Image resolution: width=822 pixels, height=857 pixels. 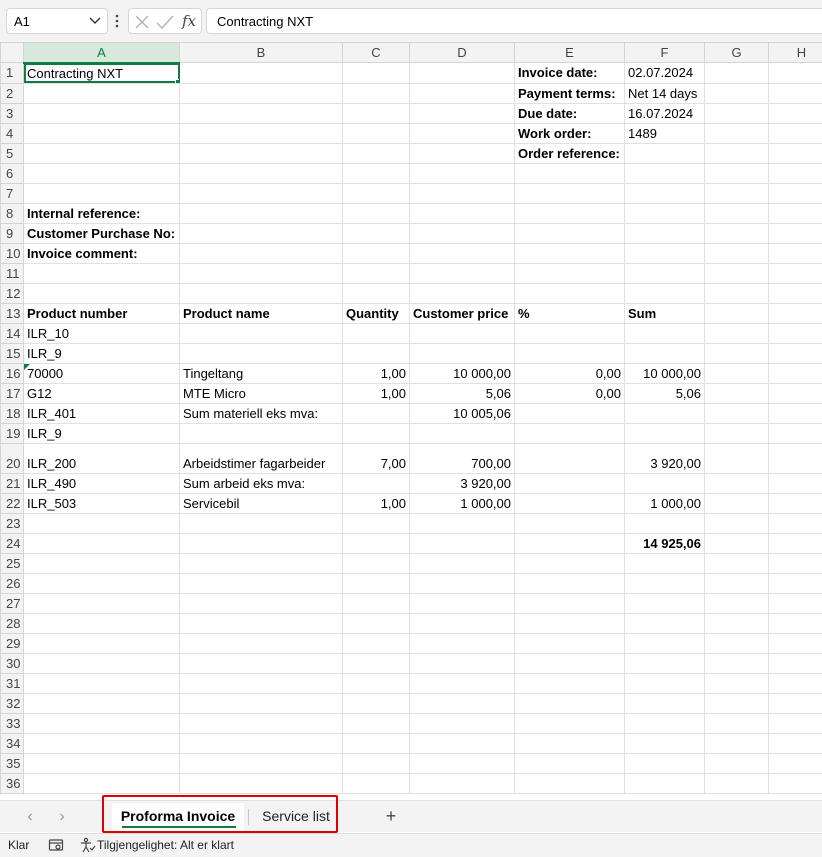 What do you see at coordinates (736, 523) in the screenshot?
I see `cell-g23` at bounding box center [736, 523].